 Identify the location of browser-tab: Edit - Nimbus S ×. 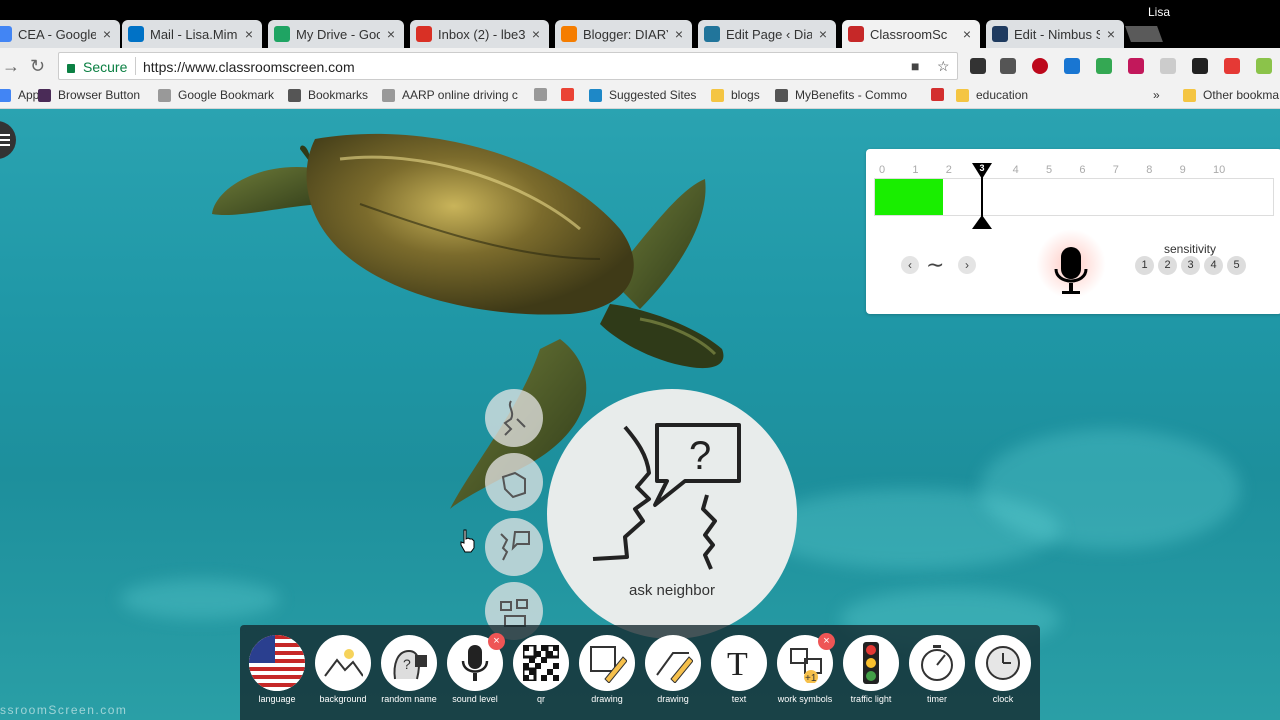
(1055, 34).